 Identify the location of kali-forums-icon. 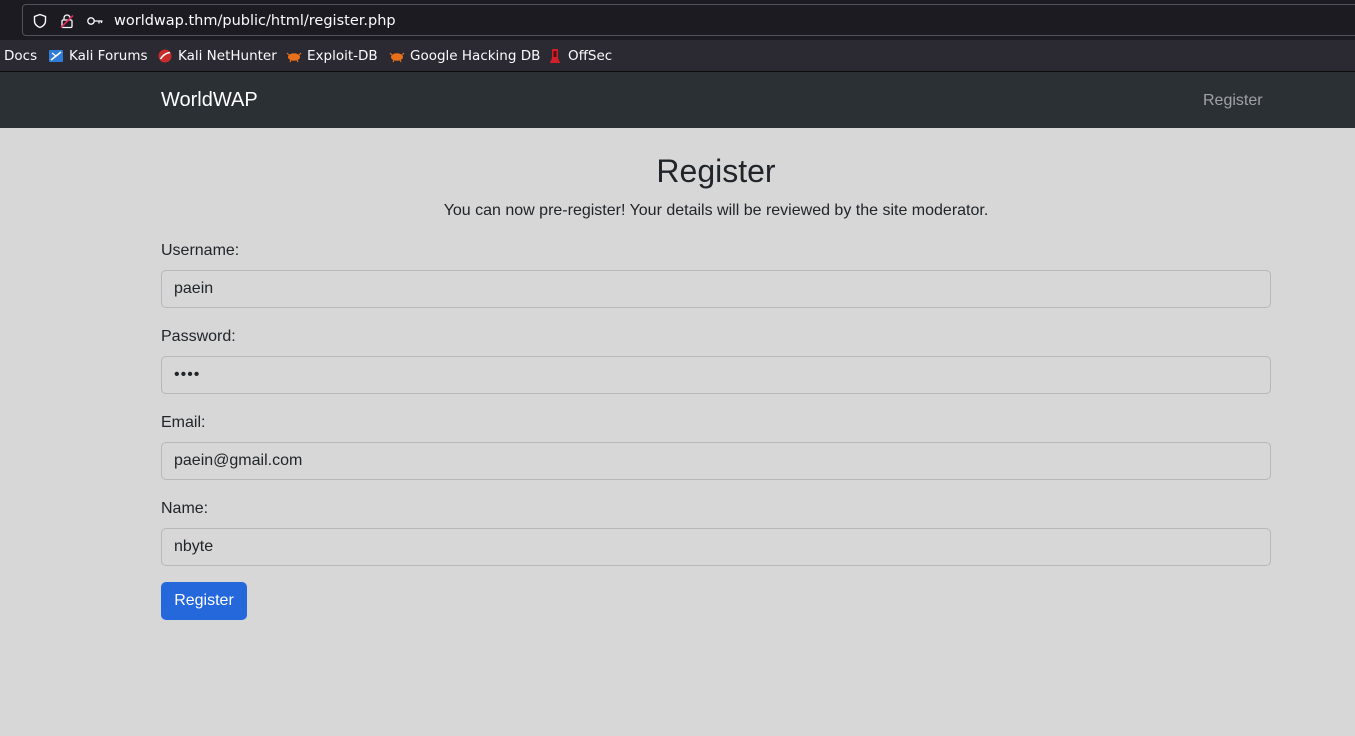
(56, 56).